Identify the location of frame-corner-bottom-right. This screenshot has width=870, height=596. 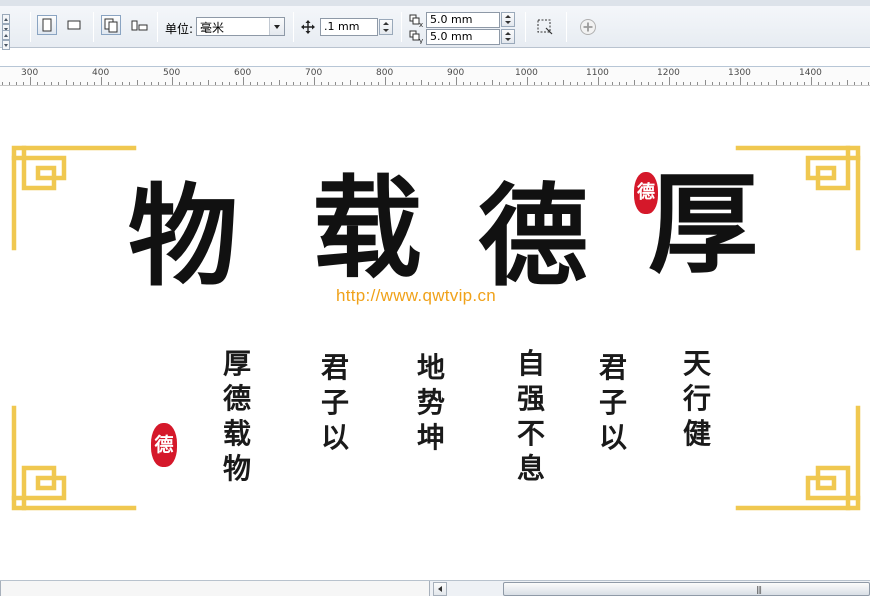
(798, 458).